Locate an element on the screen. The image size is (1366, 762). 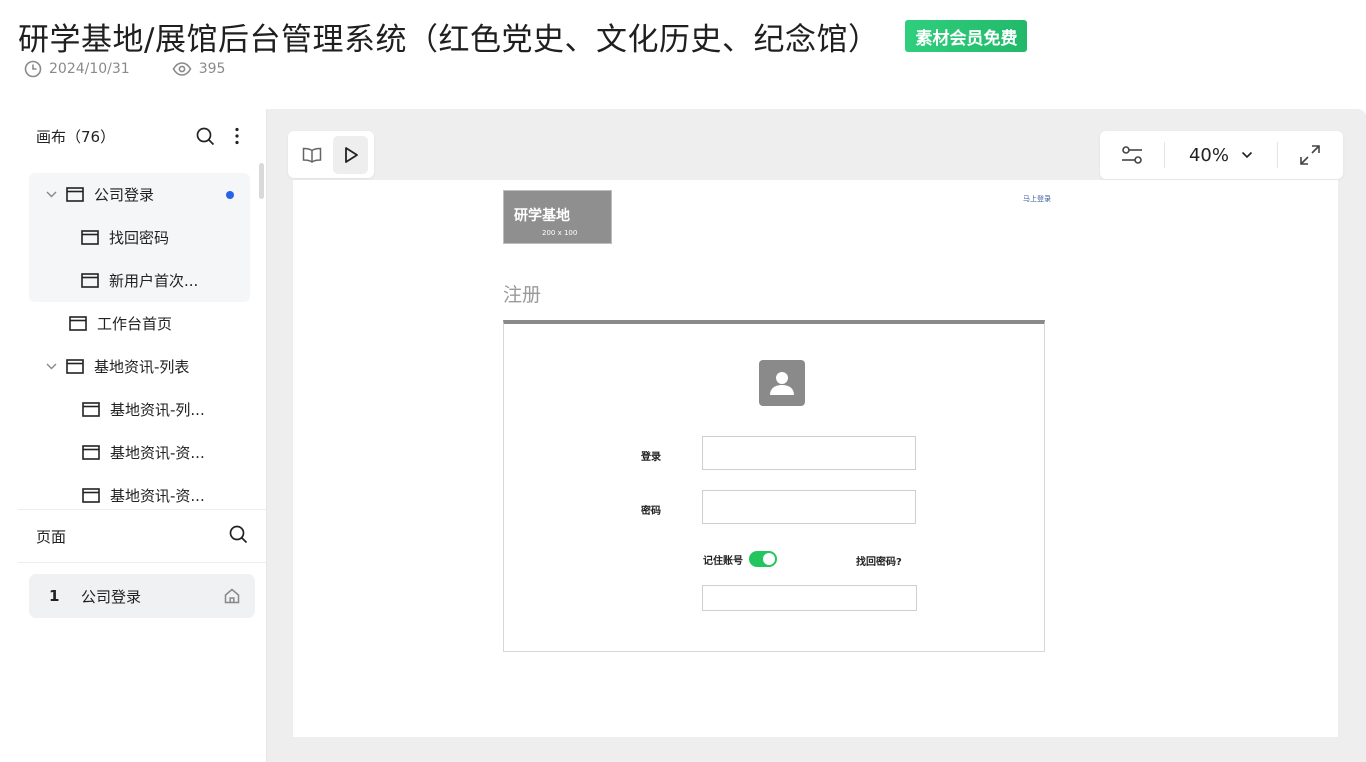
page-row-company-login: 1 公司登录 is located at coordinates (142, 596).